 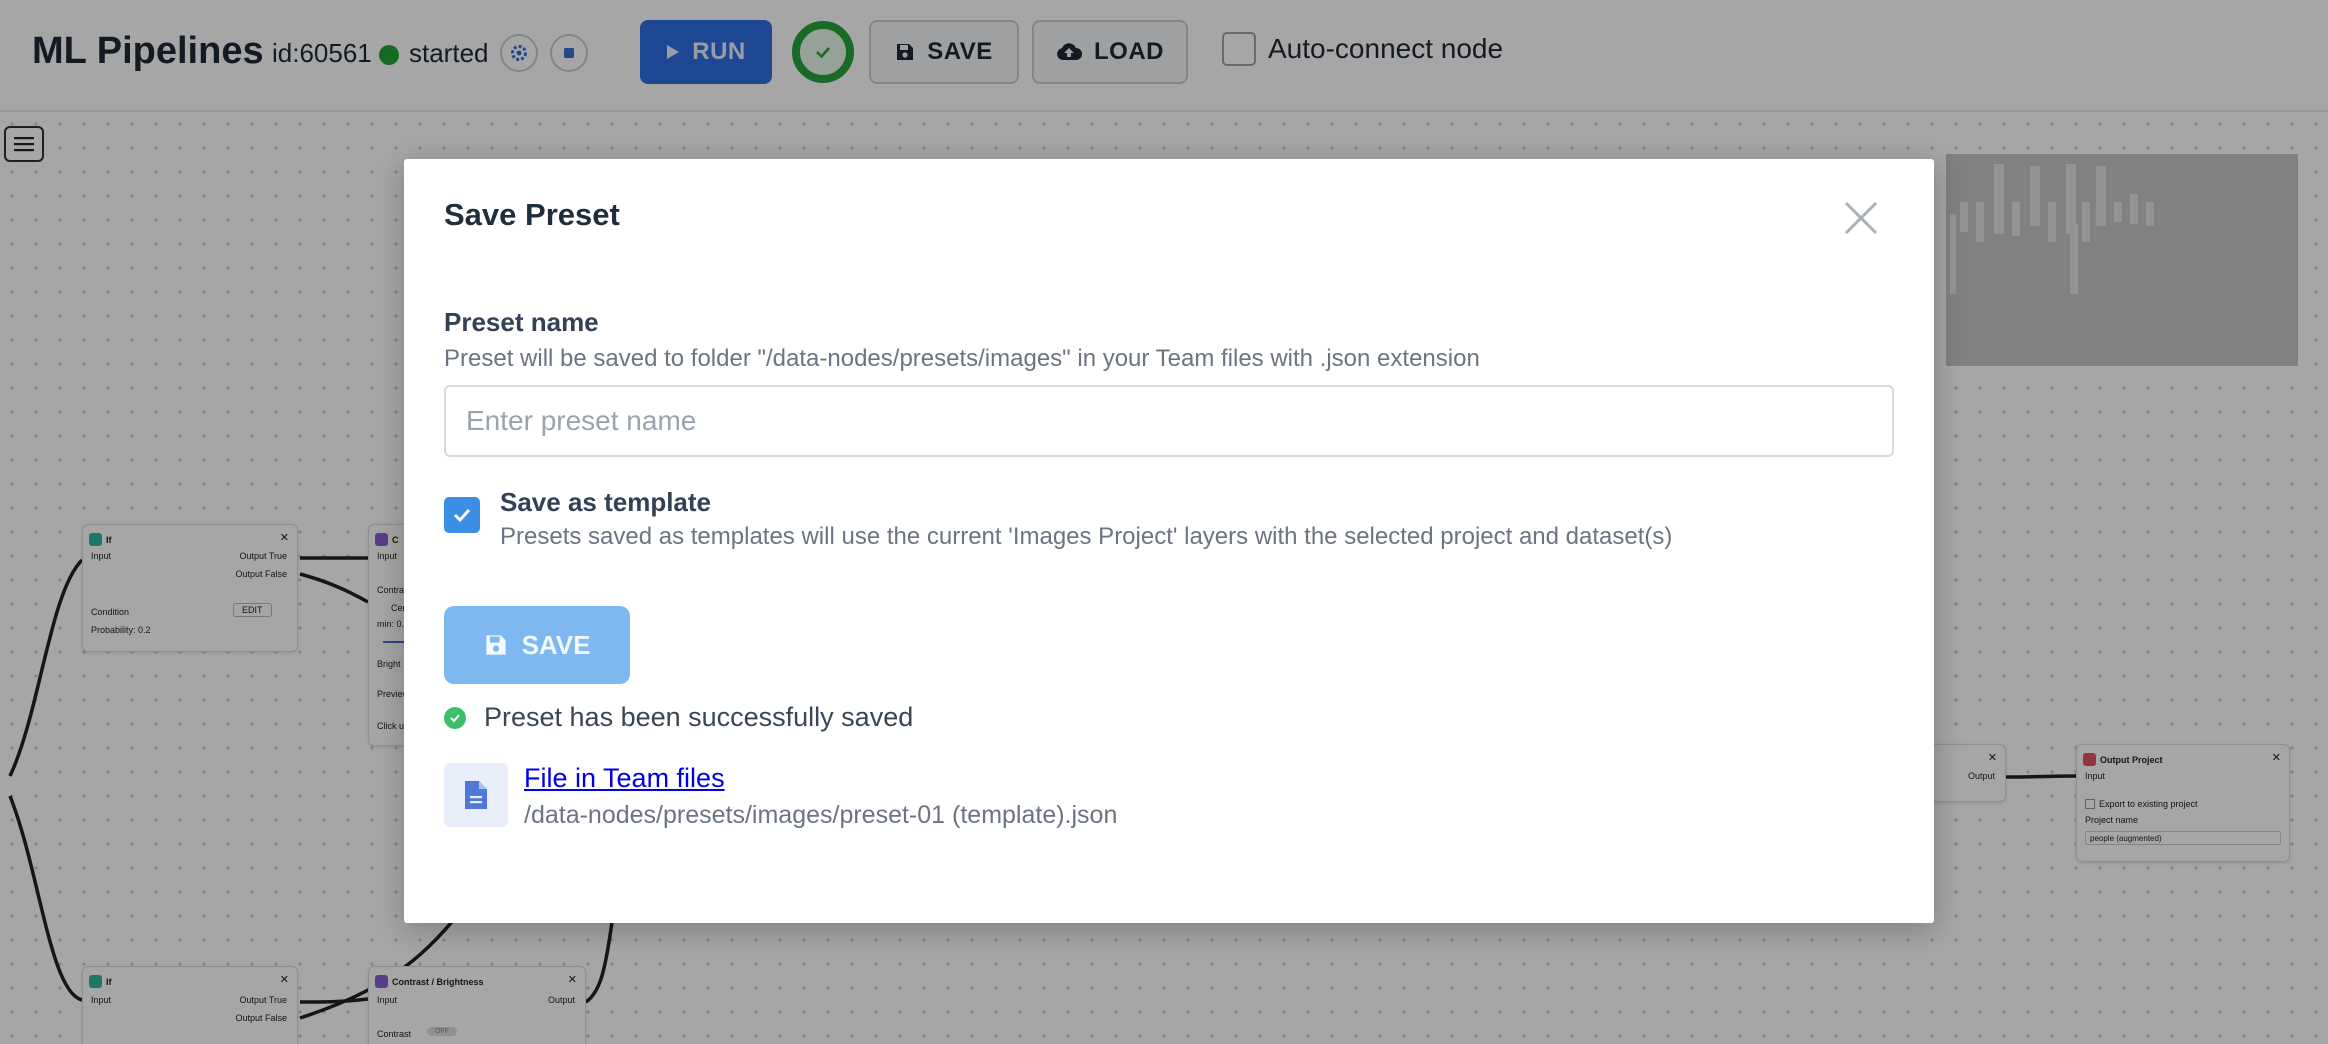 I want to click on floppy-icon, so click(x=495, y=645).